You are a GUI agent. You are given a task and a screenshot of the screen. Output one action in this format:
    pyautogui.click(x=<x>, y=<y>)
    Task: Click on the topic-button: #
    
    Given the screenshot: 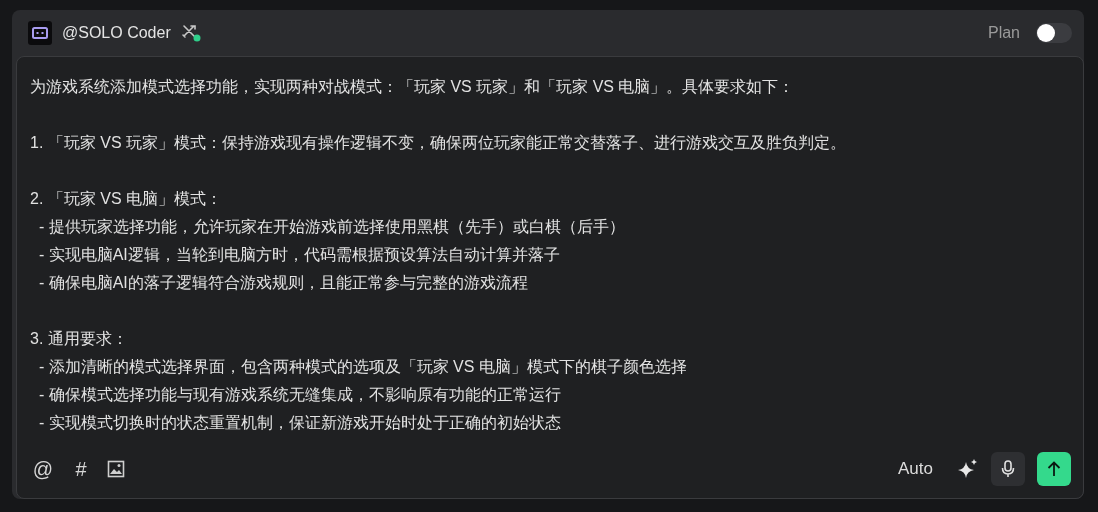 What is the action you would take?
    pyautogui.click(x=81, y=469)
    